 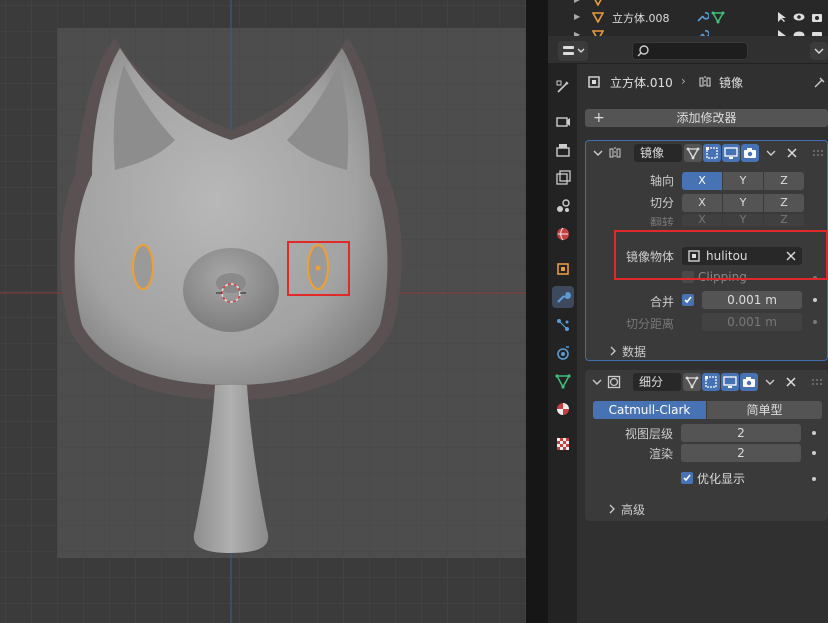 I want to click on mirror-modifier-icon, so click(x=705, y=82).